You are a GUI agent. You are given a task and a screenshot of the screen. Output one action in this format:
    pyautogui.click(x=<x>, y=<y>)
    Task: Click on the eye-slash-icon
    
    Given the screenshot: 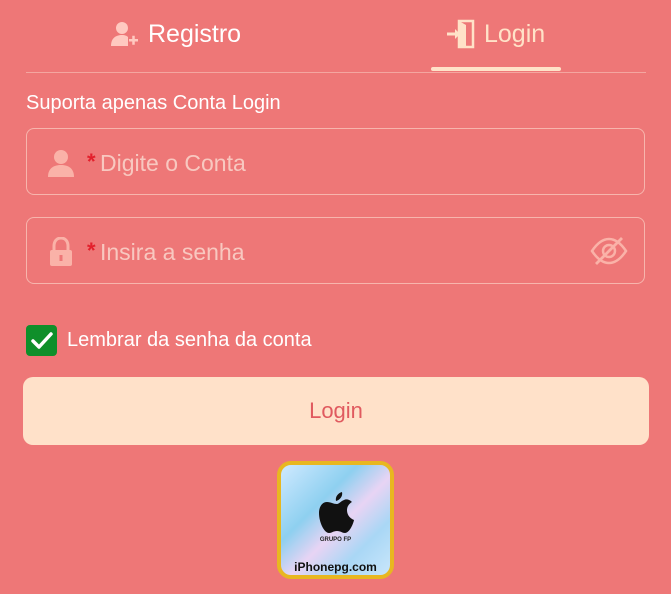 What is the action you would take?
    pyautogui.click(x=609, y=251)
    